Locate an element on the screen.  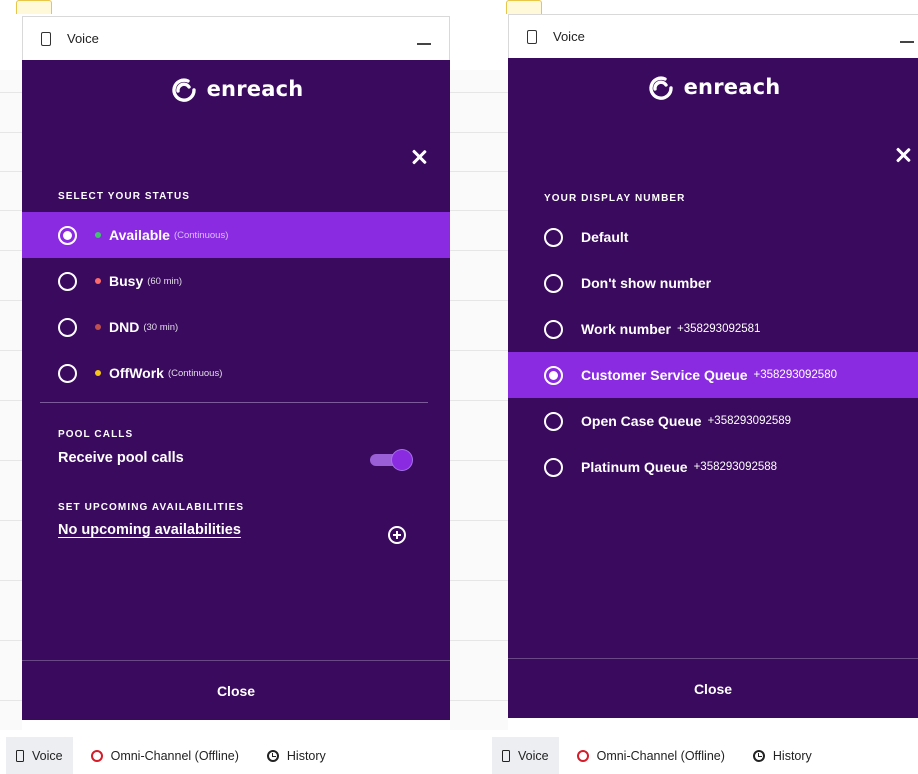
status-duration: (30 min) is located at coordinates (161, 327).